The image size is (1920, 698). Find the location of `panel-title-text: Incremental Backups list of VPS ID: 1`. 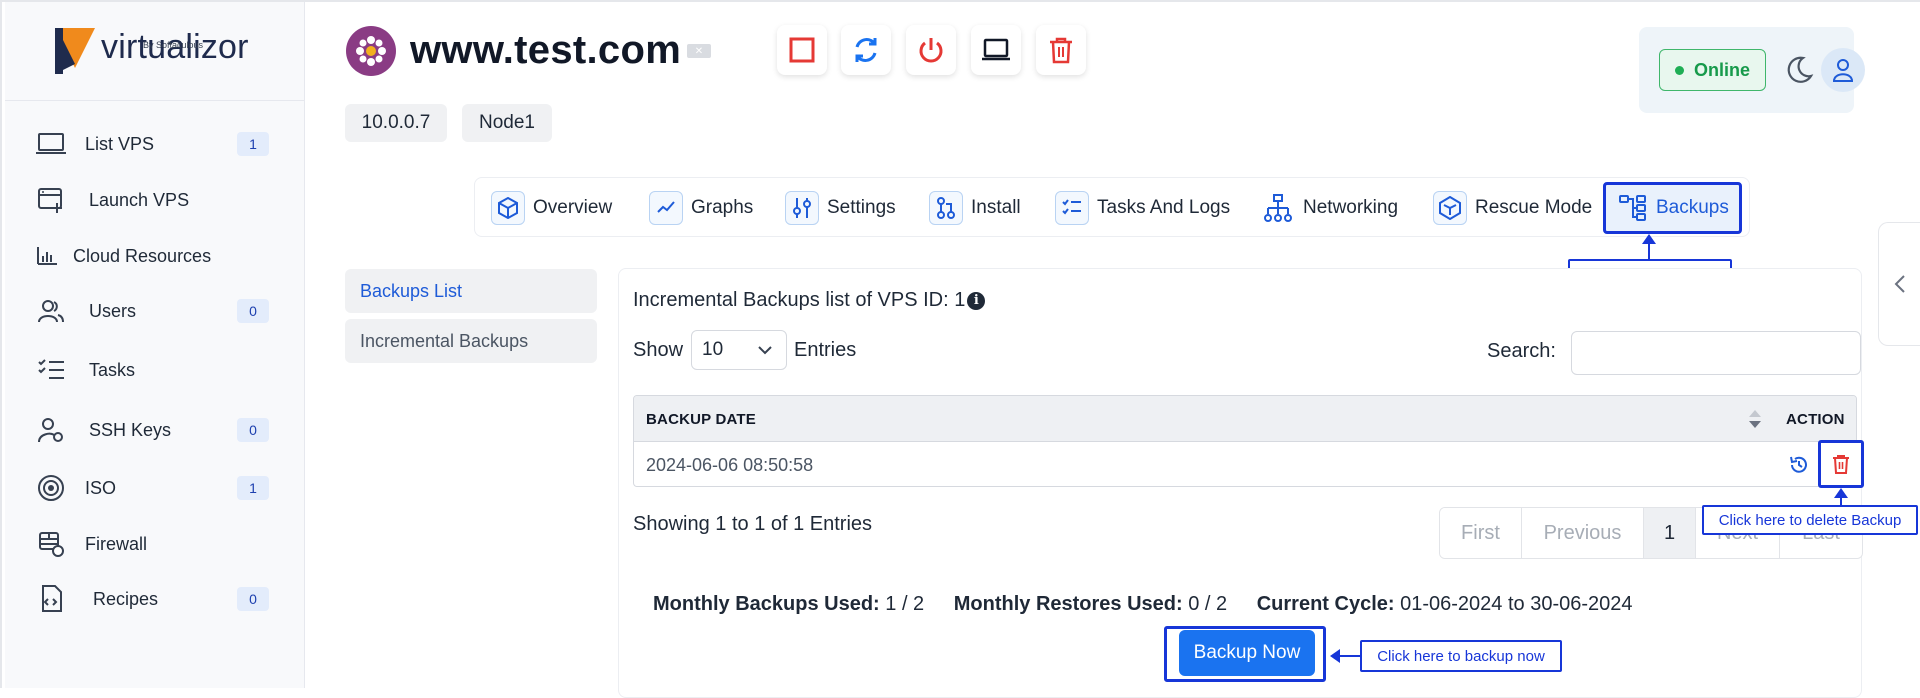

panel-title-text: Incremental Backups list of VPS ID: 1 is located at coordinates (799, 300).